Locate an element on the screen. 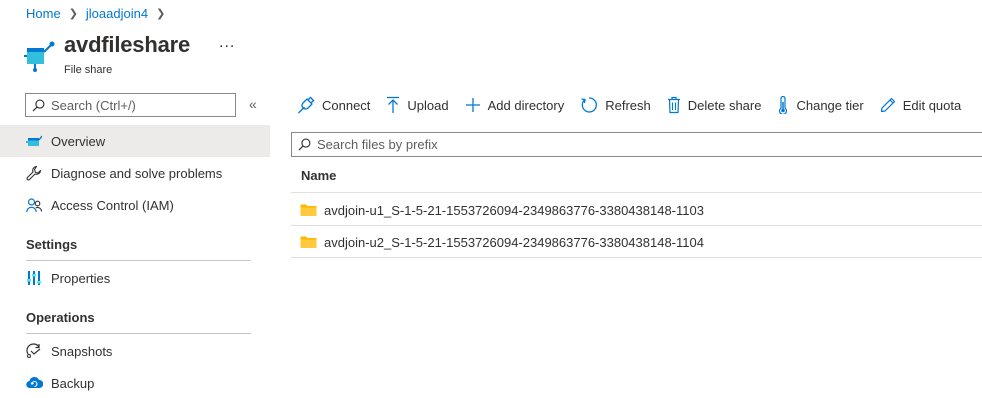 Image resolution: width=982 pixels, height=398 pixels. delete-share-label: Delete share is located at coordinates (724, 105).